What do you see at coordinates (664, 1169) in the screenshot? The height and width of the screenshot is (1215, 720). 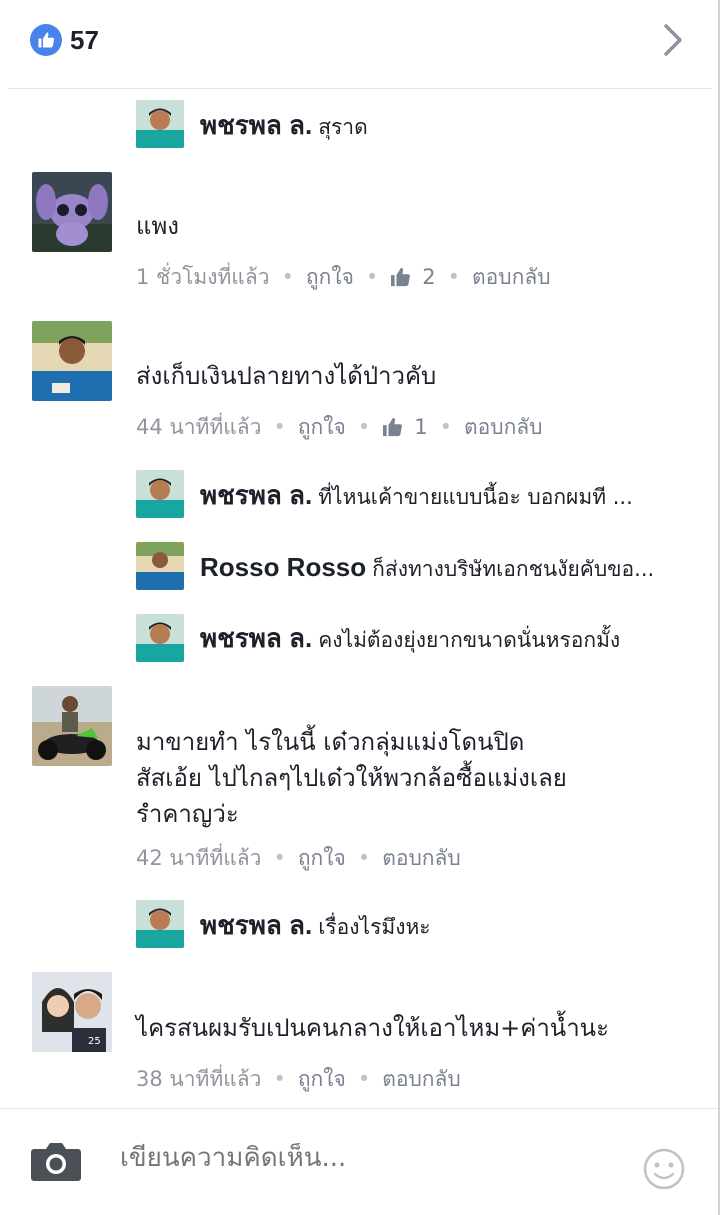 I see `smiley-icon` at bounding box center [664, 1169].